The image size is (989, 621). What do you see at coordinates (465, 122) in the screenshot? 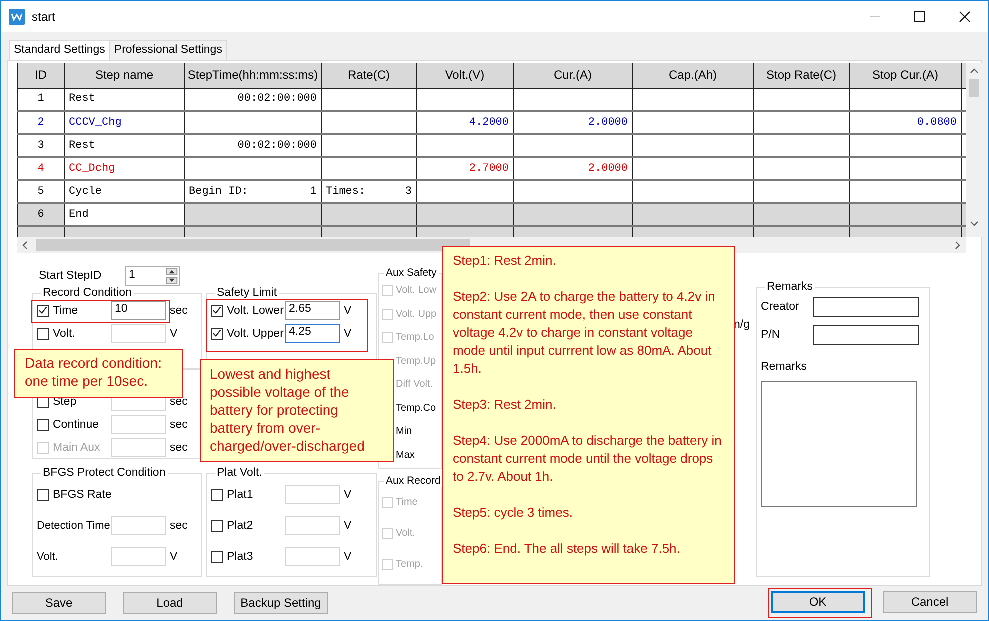
I see `table-cell: 4.2000` at bounding box center [465, 122].